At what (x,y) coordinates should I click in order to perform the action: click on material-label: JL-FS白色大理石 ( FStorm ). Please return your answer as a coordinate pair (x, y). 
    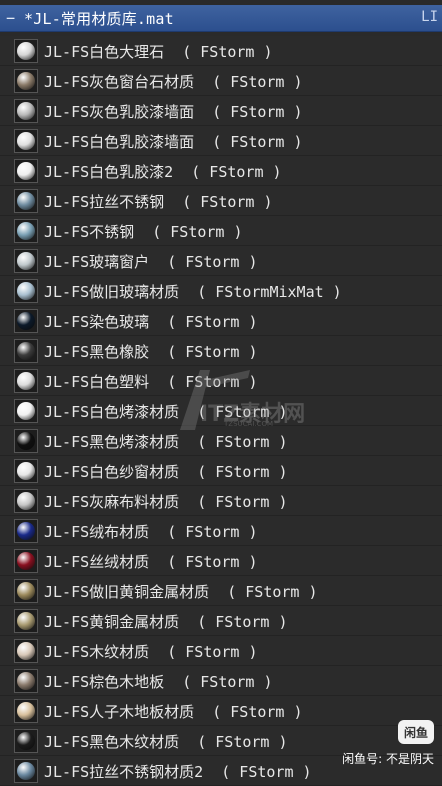
    Looking at the image, I should click on (158, 52).